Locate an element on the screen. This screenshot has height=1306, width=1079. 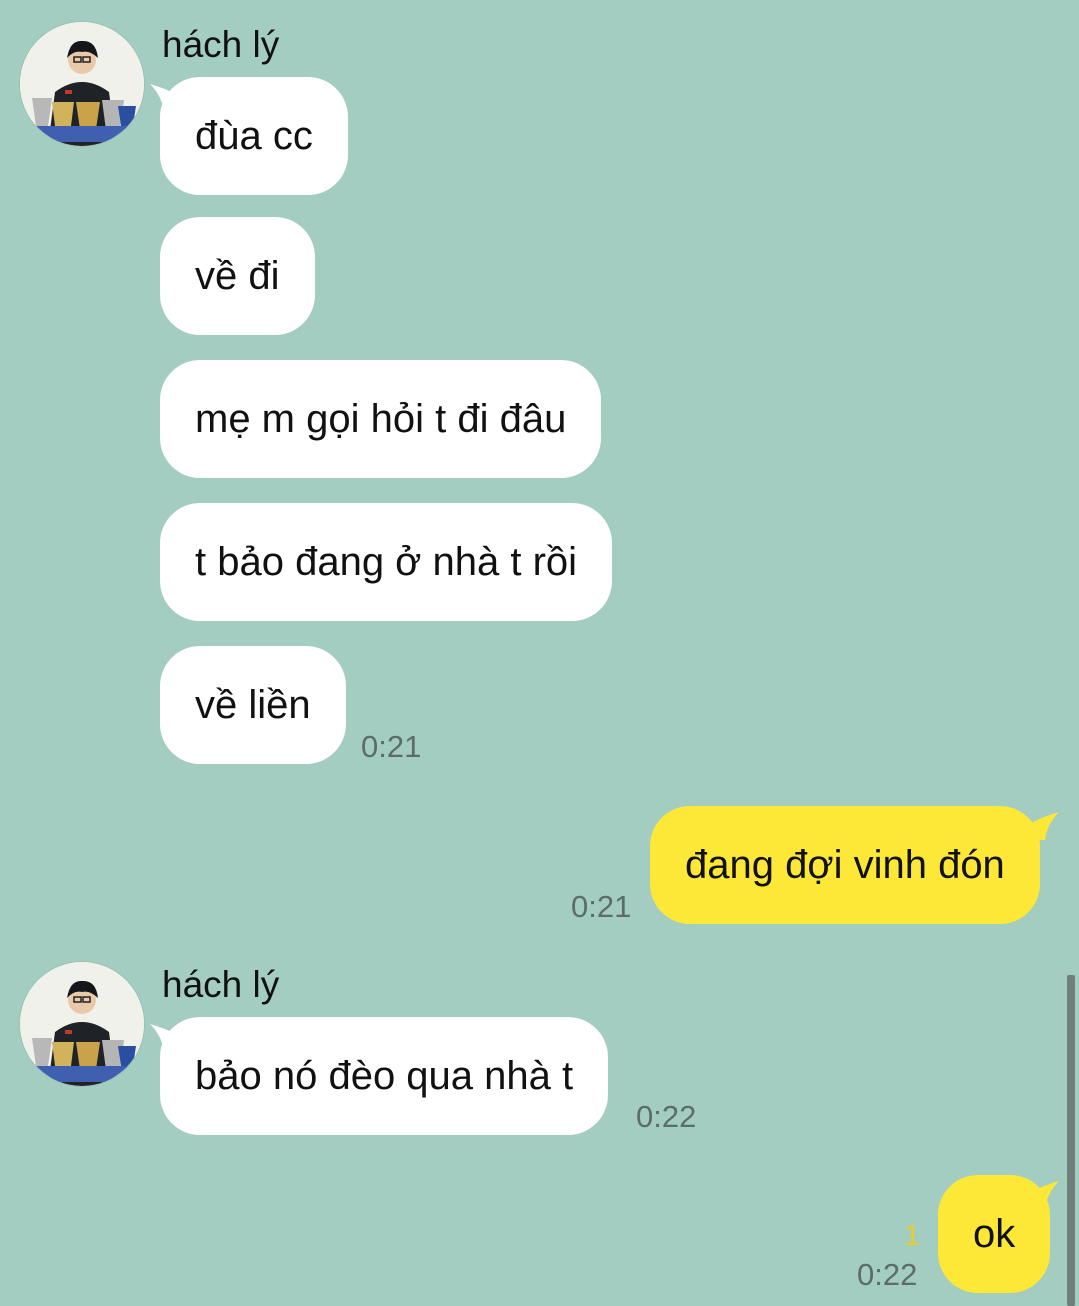
message-bubble: về đi is located at coordinates (237, 276).